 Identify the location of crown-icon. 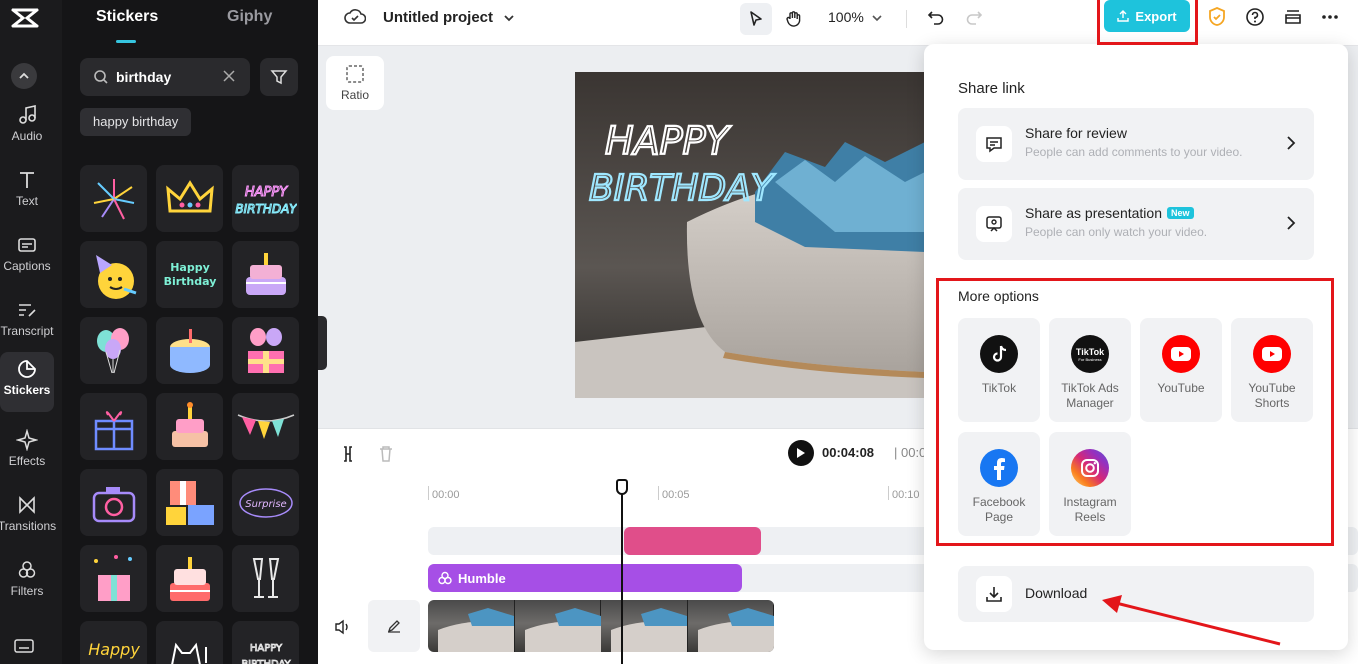
(189, 195).